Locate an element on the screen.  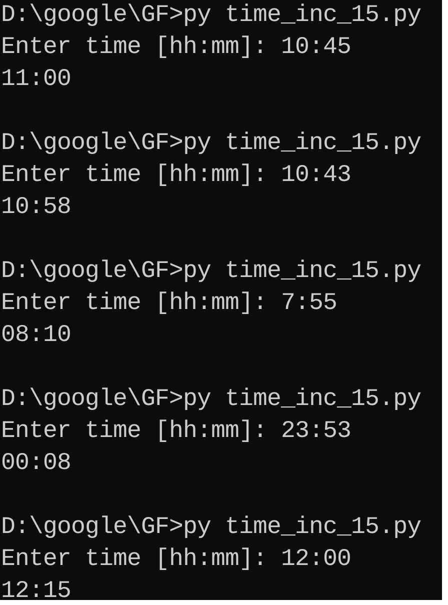
input-line: Enter time [hh:mm]: 12:00 is located at coordinates (176, 560).